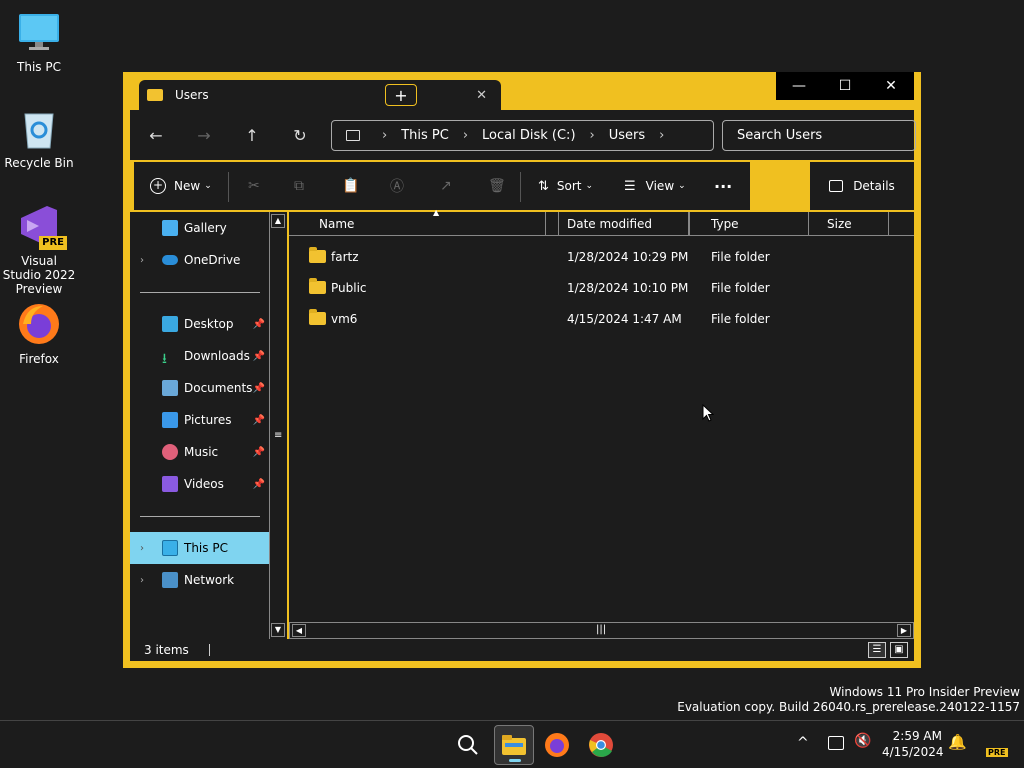 Image resolution: width=1024 pixels, height=768 pixels. What do you see at coordinates (803, 743) in the screenshot?
I see `show-hidden-icons-chevron-icon: ^` at bounding box center [803, 743].